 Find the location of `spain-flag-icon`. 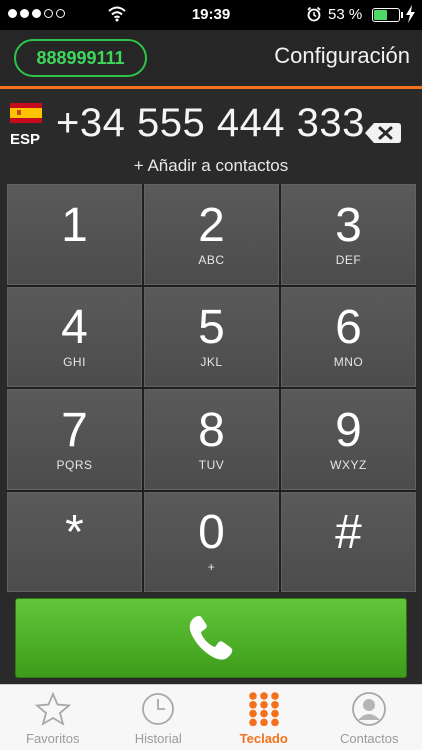

spain-flag-icon is located at coordinates (26, 113).